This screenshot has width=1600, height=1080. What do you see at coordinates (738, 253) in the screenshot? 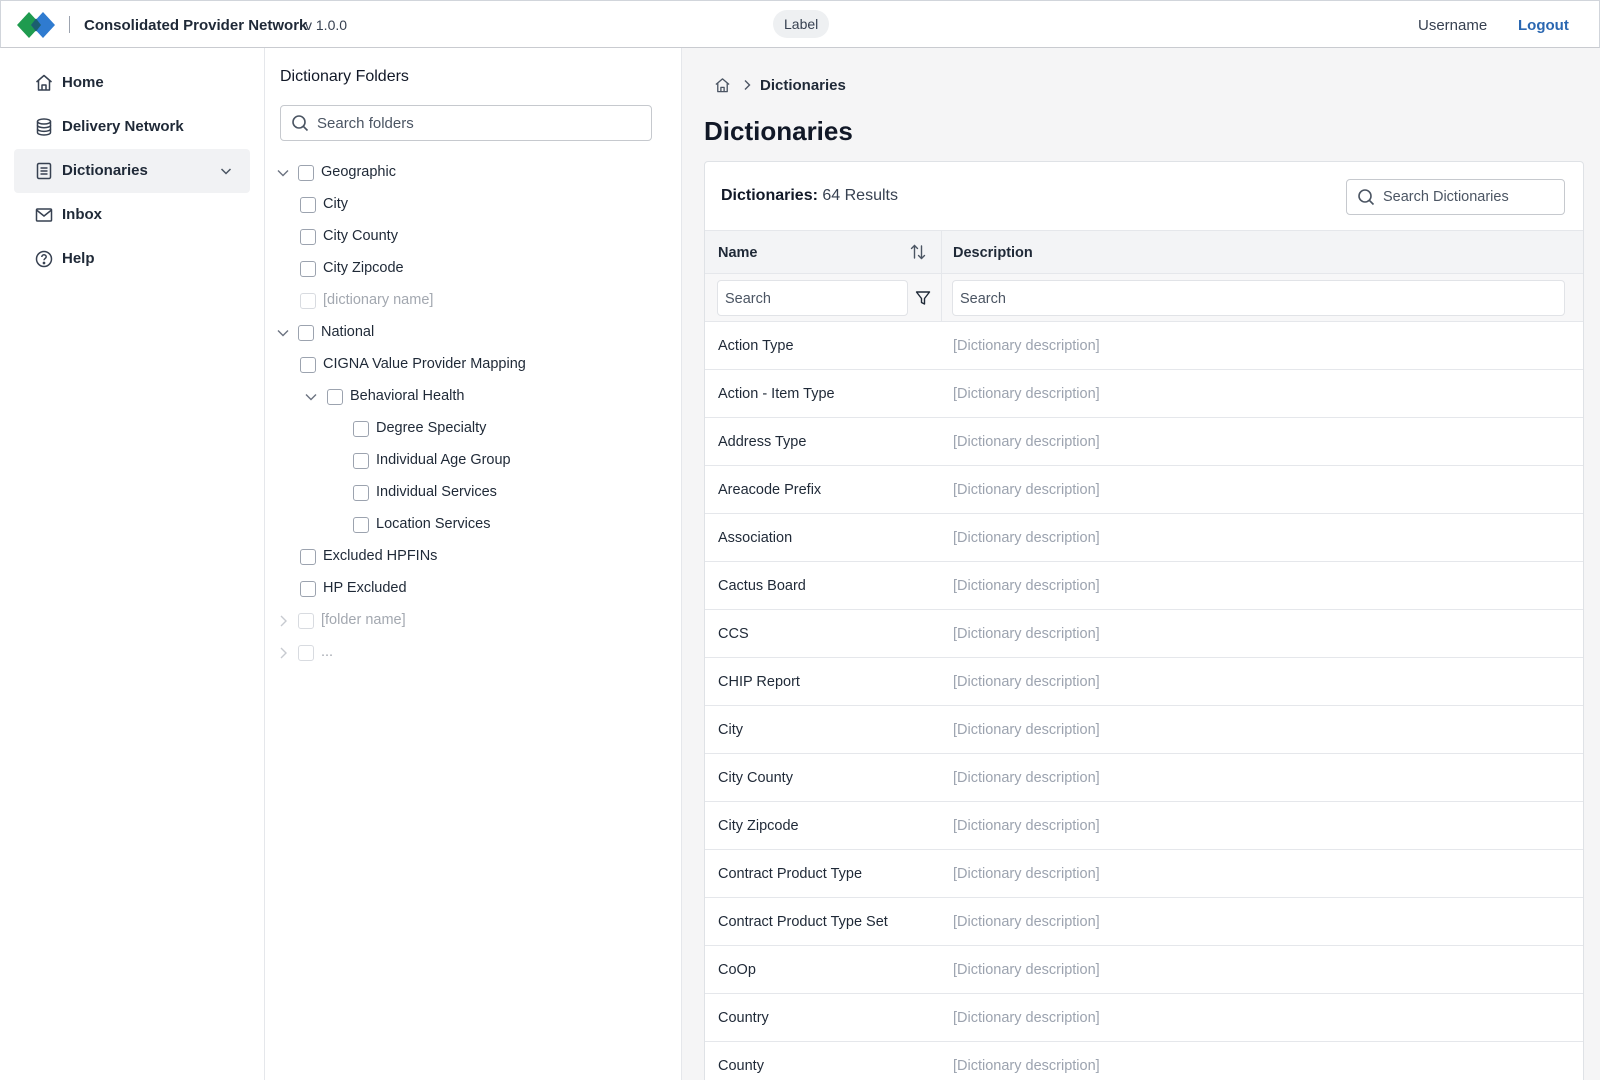
I see `column-header-name: Name` at bounding box center [738, 253].